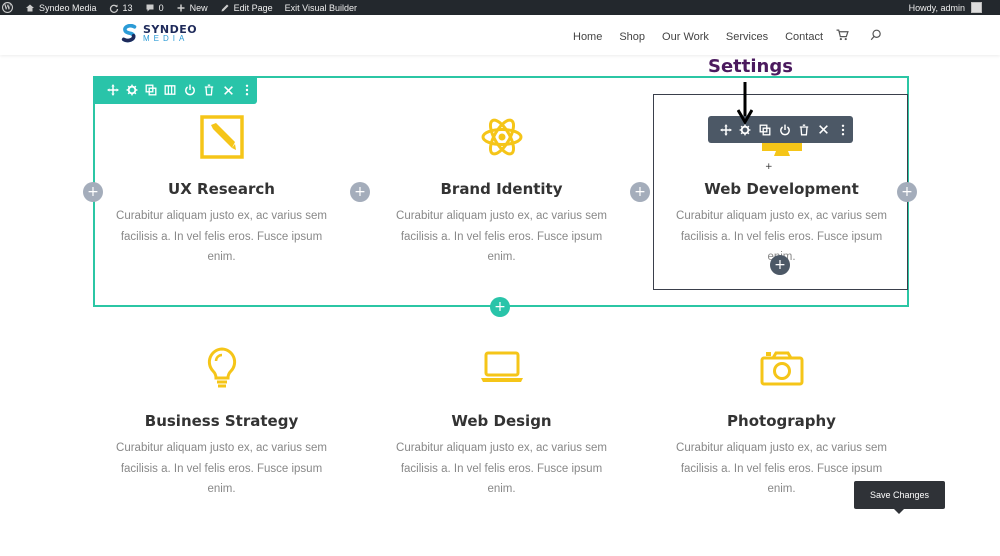 This screenshot has height=556, width=1000. I want to click on nav-item-home: Home, so click(587, 37).